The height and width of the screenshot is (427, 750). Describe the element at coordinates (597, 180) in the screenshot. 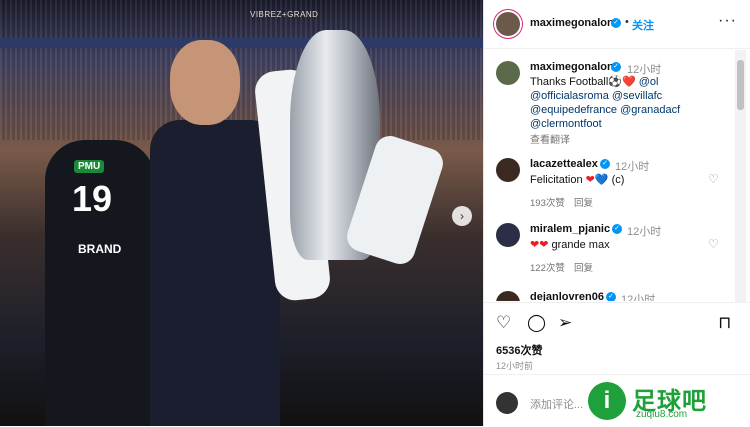

I see `comment-emojis: ❤💙` at that location.